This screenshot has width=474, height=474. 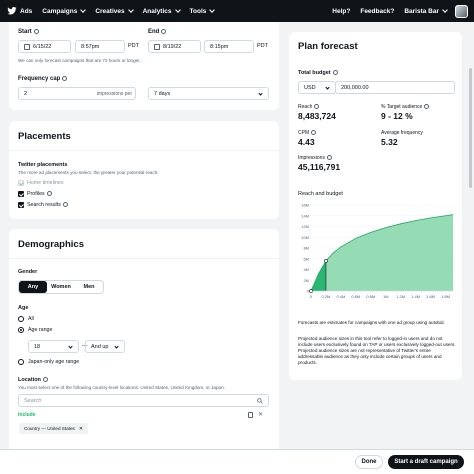 I want to click on start-date-input: 6/15/22, so click(x=44, y=46).